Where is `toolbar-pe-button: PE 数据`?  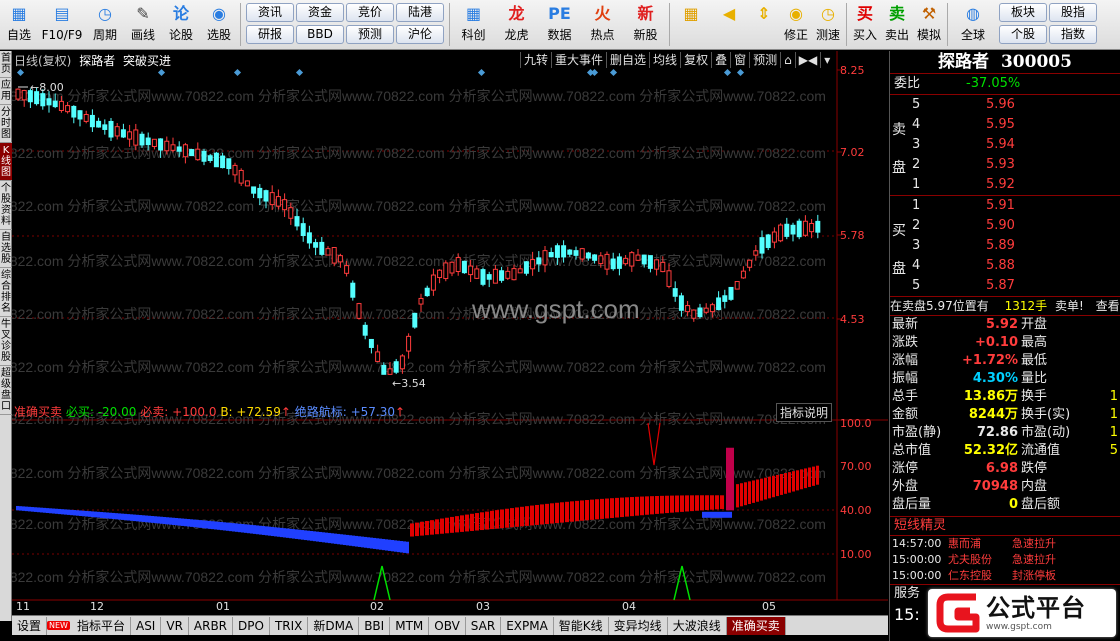 toolbar-pe-button: PE 数据 is located at coordinates (559, 24).